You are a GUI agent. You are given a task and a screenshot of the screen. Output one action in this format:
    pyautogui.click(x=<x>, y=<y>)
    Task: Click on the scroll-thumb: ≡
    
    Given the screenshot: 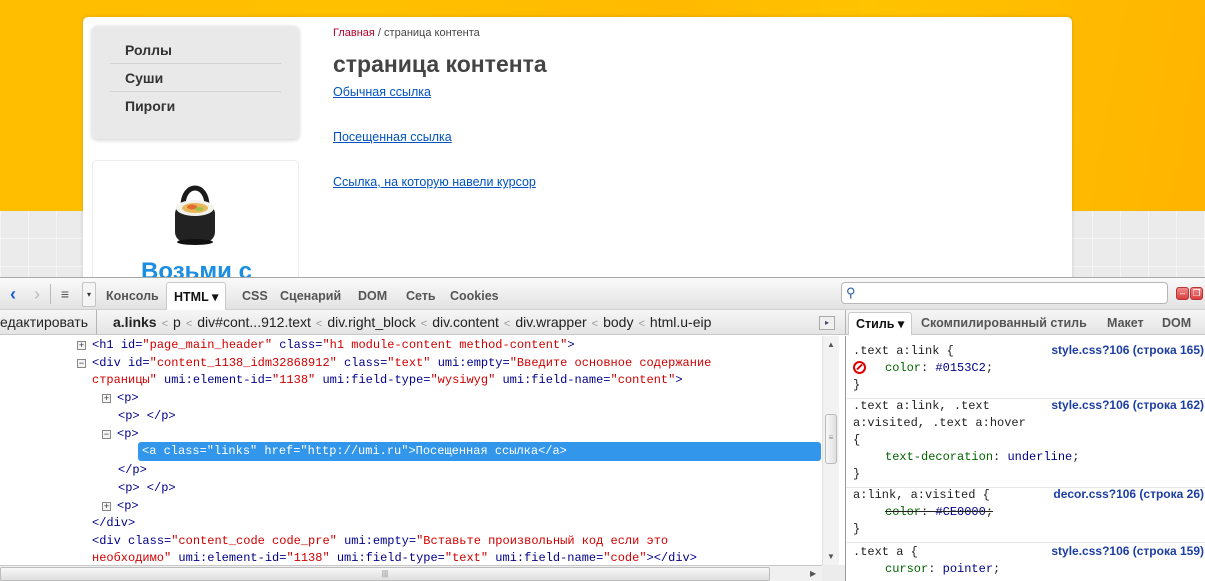 What is the action you would take?
    pyautogui.click(x=831, y=439)
    